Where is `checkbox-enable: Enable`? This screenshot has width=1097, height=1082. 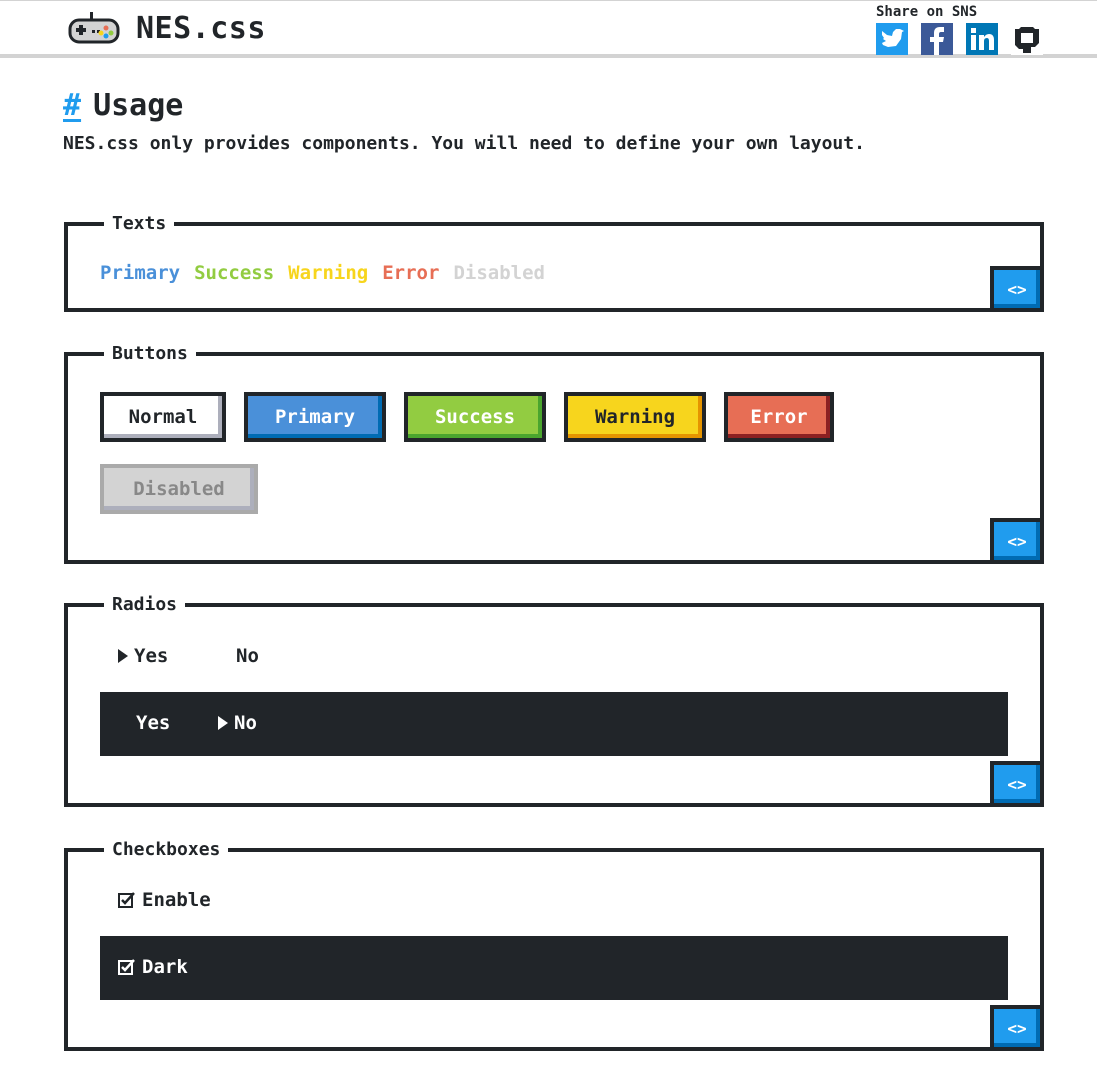
checkbox-enable: Enable is located at coordinates (164, 900).